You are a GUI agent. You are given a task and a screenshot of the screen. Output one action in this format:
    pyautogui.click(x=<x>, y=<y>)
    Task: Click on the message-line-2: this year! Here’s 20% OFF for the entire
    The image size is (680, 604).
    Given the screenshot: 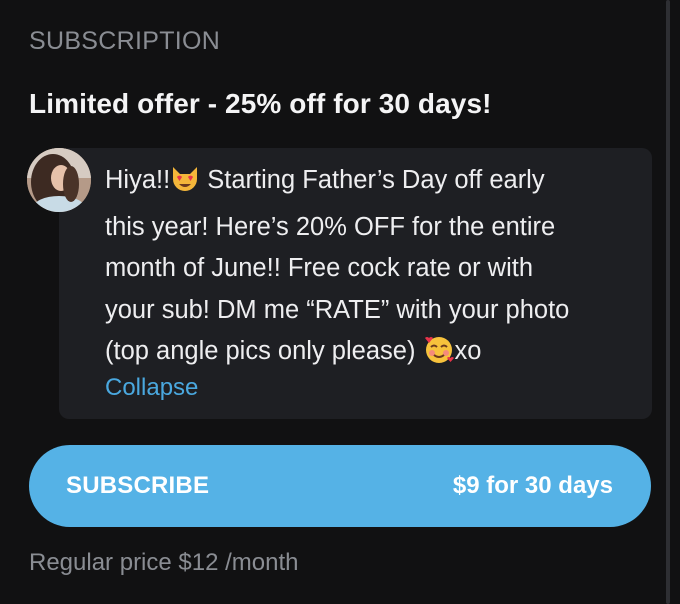 What is the action you would take?
    pyautogui.click(x=330, y=226)
    